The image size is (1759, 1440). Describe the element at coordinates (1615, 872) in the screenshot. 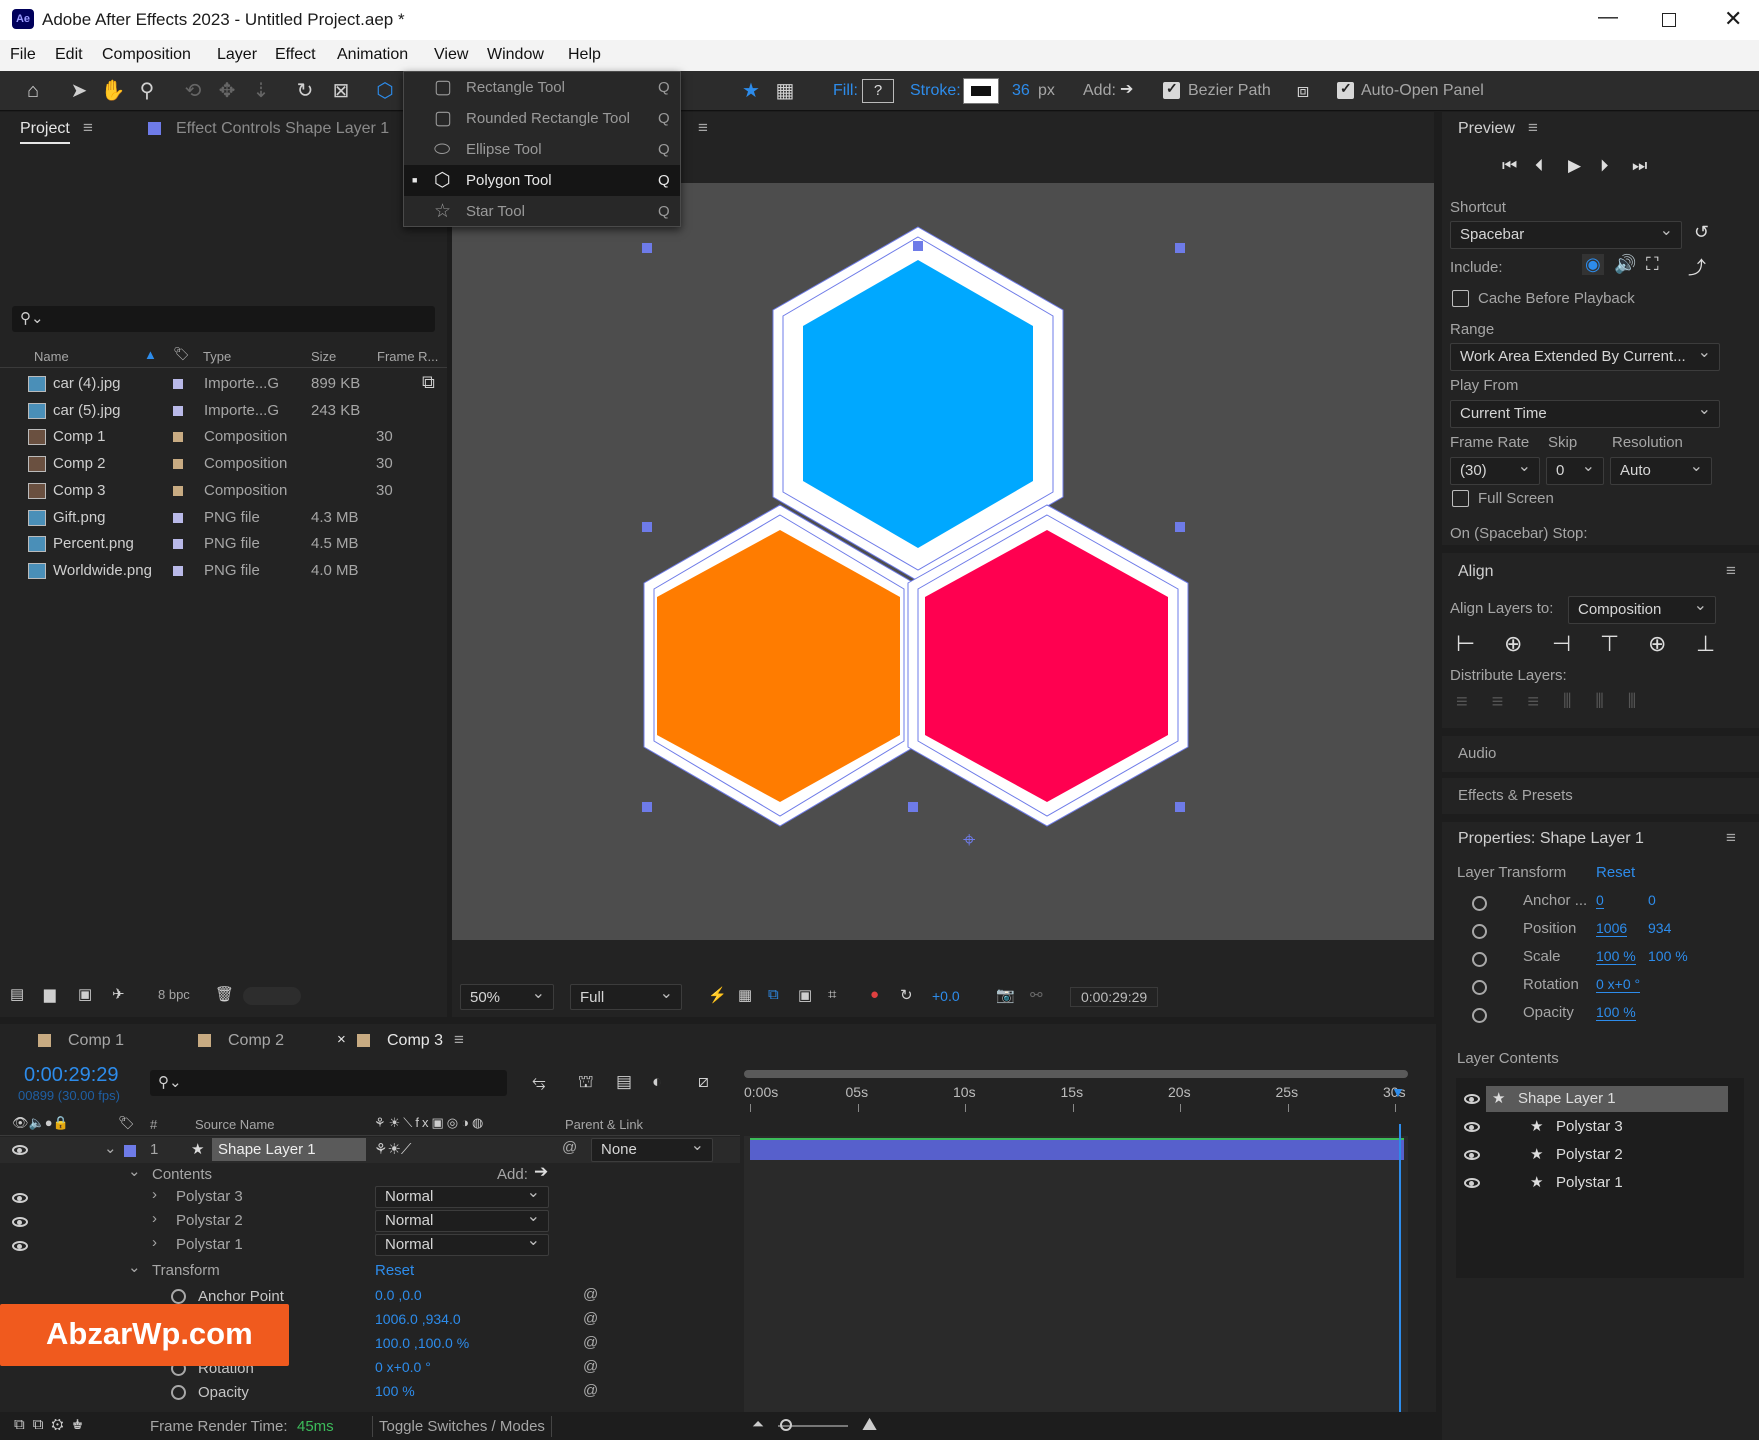

I see `layer-transform-reset: Reset` at that location.